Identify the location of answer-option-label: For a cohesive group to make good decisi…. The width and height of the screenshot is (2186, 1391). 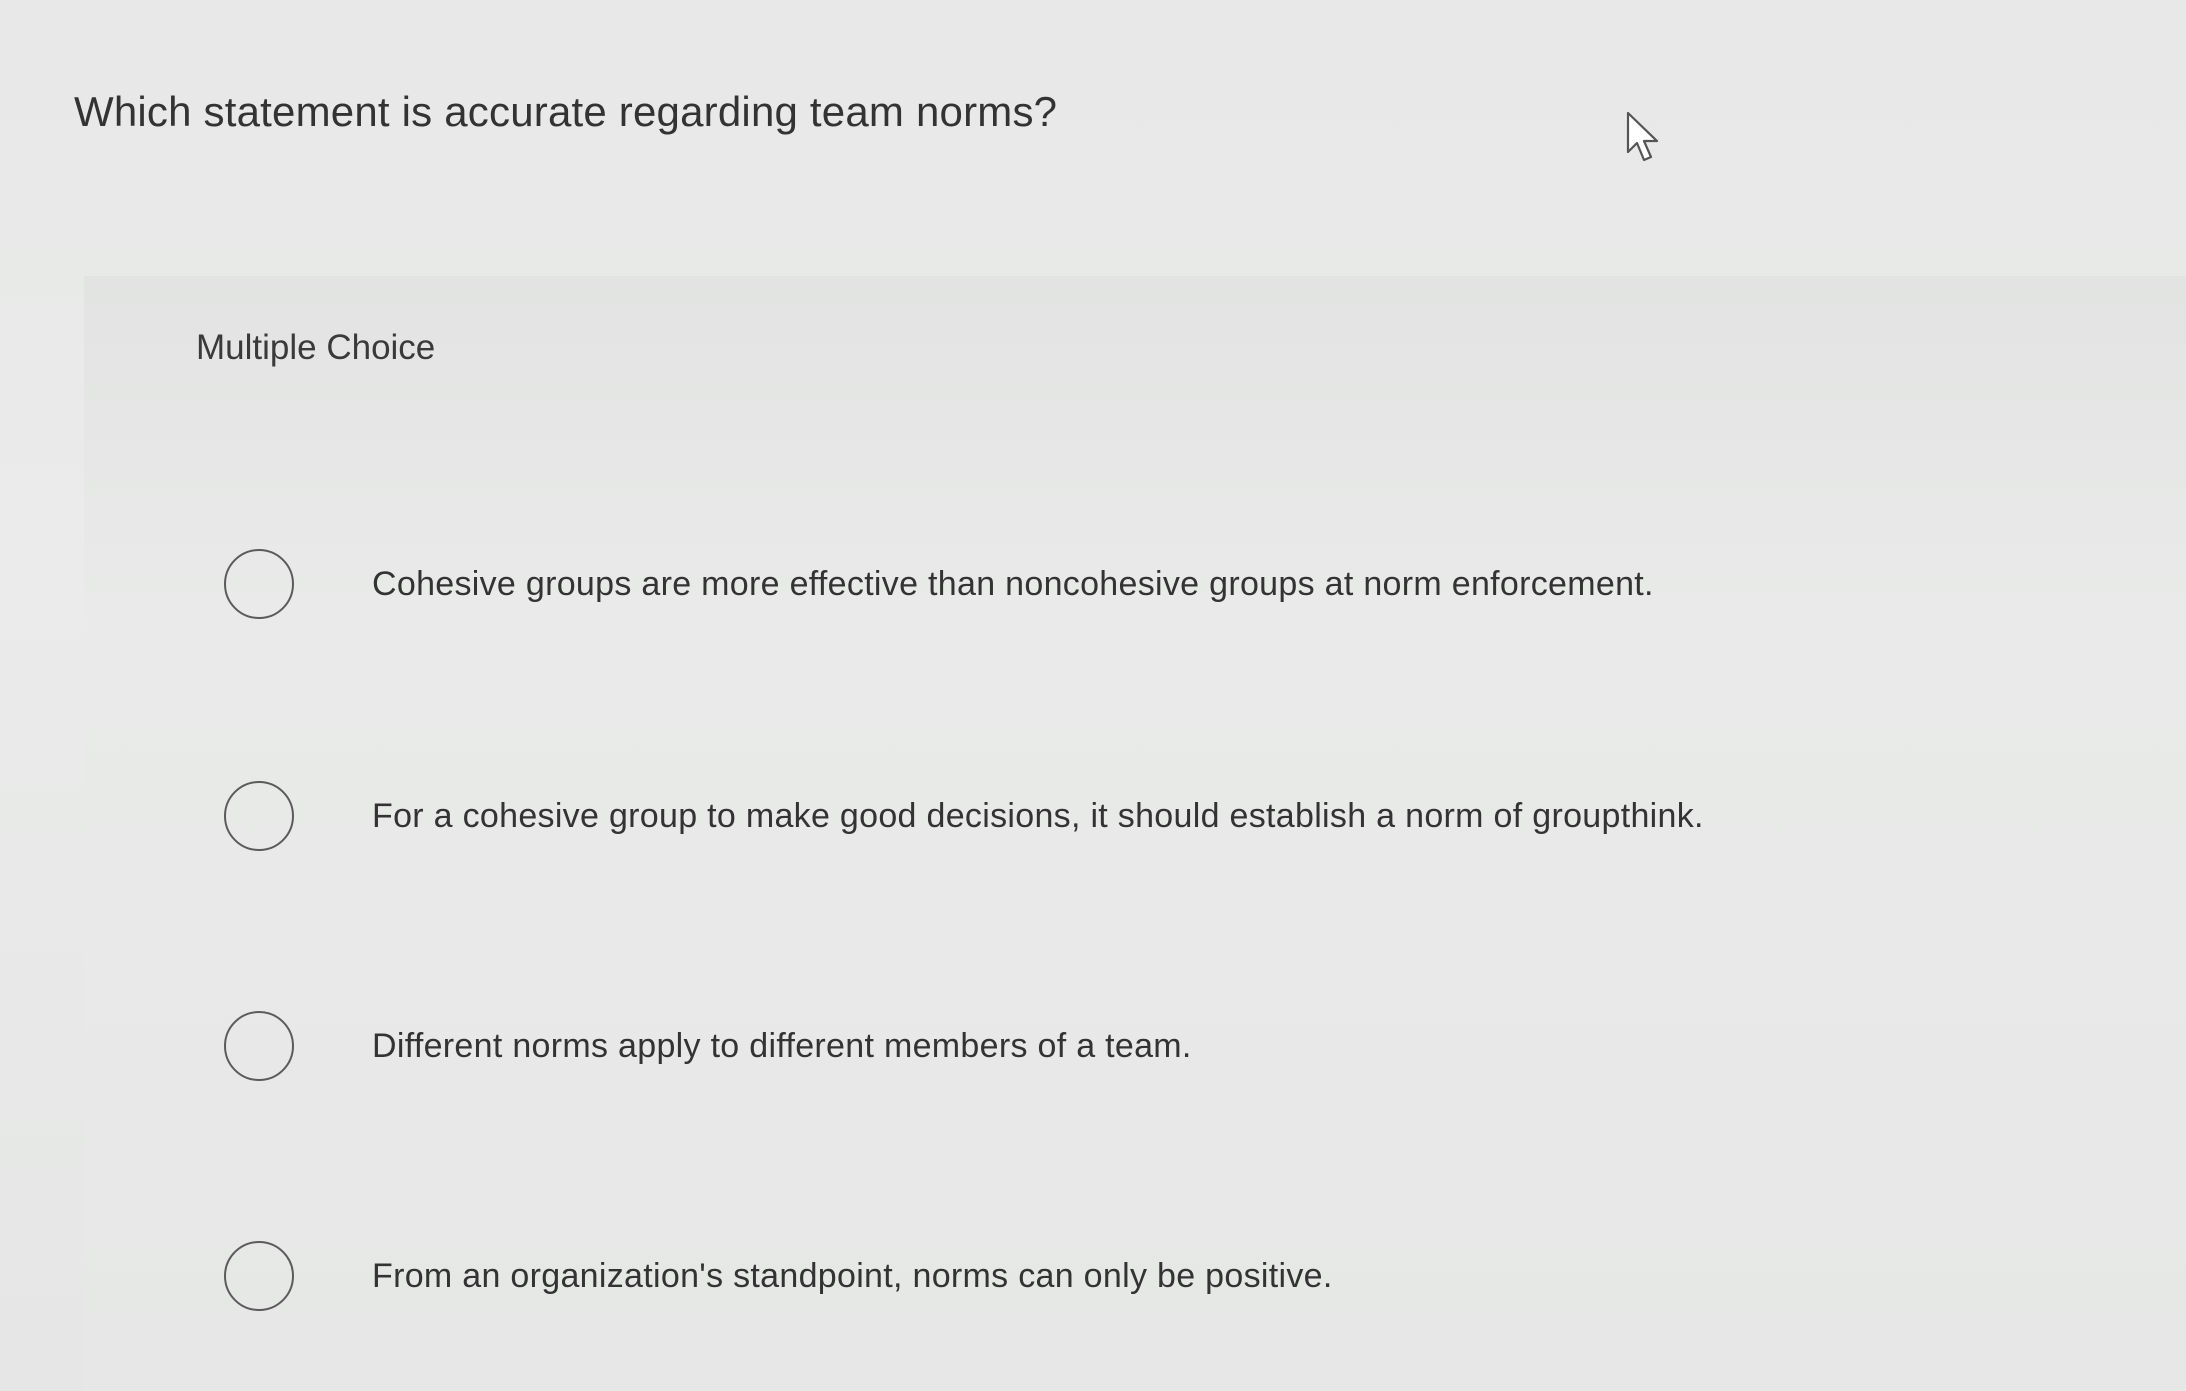
(1038, 815).